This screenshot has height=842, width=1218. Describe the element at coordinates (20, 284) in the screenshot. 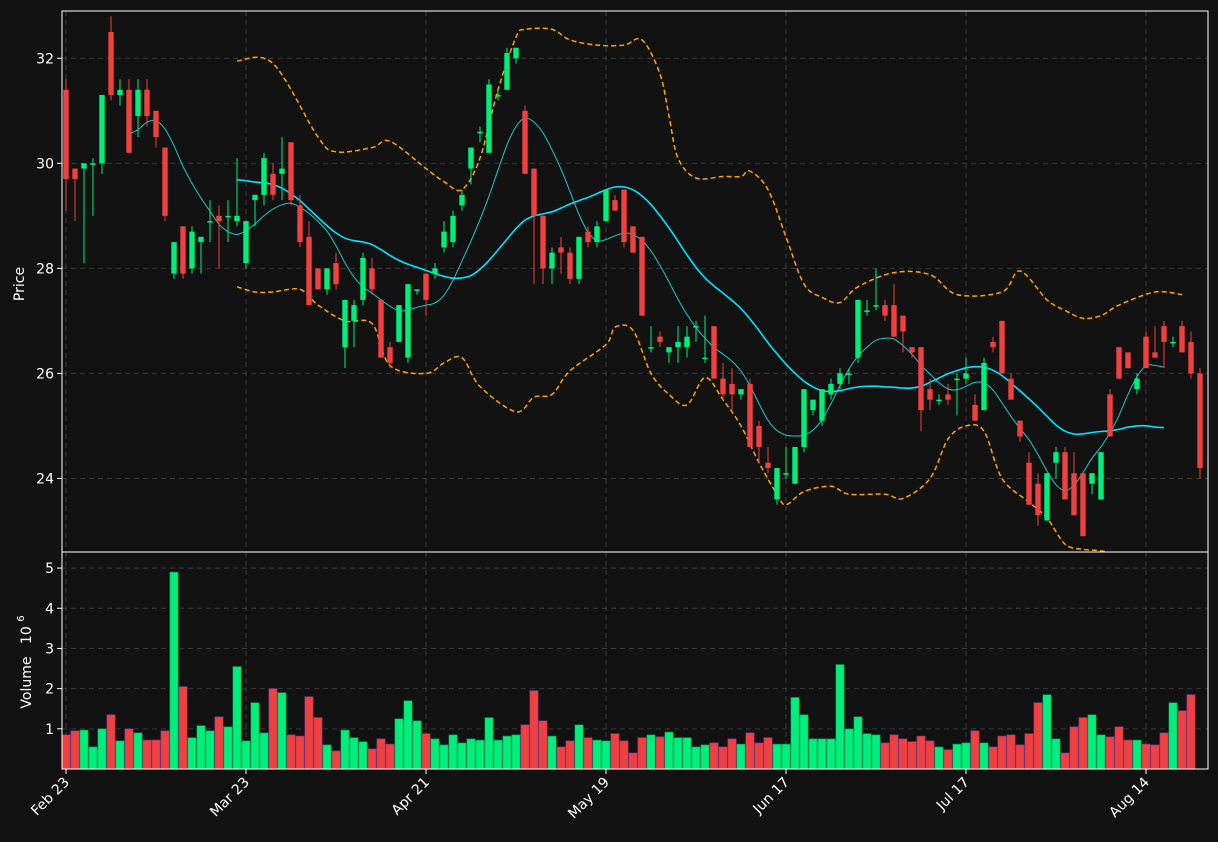

I see `price-axis-label: Price` at that location.